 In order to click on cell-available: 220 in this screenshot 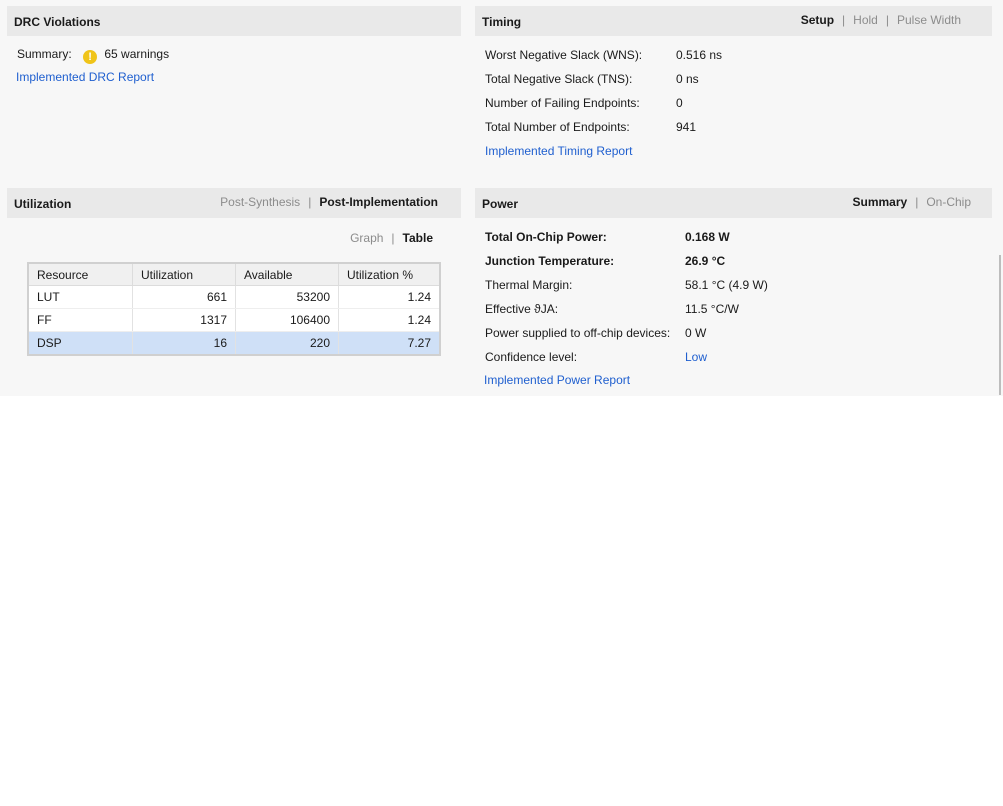, I will do `click(287, 343)`.